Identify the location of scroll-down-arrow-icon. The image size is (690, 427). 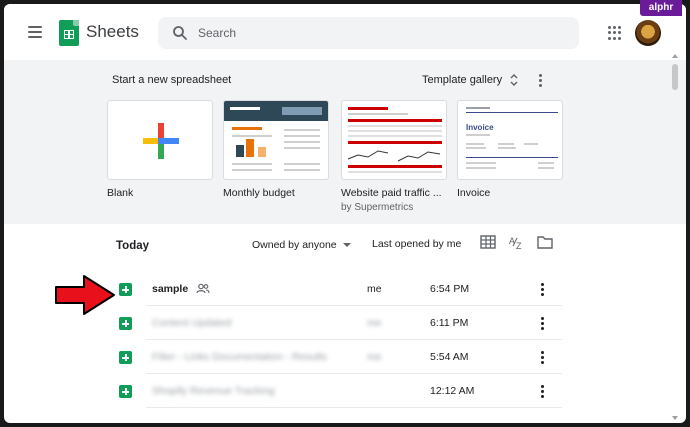
(675, 418).